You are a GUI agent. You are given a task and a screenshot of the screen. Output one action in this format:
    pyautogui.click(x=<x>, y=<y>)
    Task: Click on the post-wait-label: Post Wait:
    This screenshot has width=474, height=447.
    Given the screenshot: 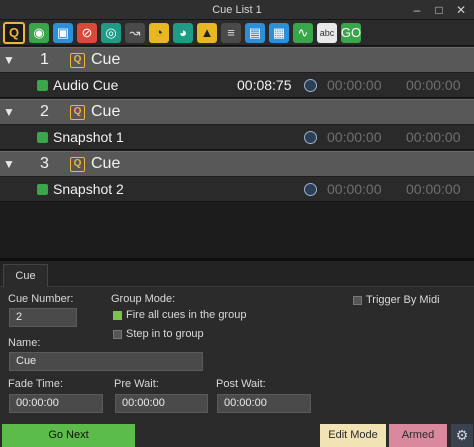 What is the action you would take?
    pyautogui.click(x=241, y=384)
    